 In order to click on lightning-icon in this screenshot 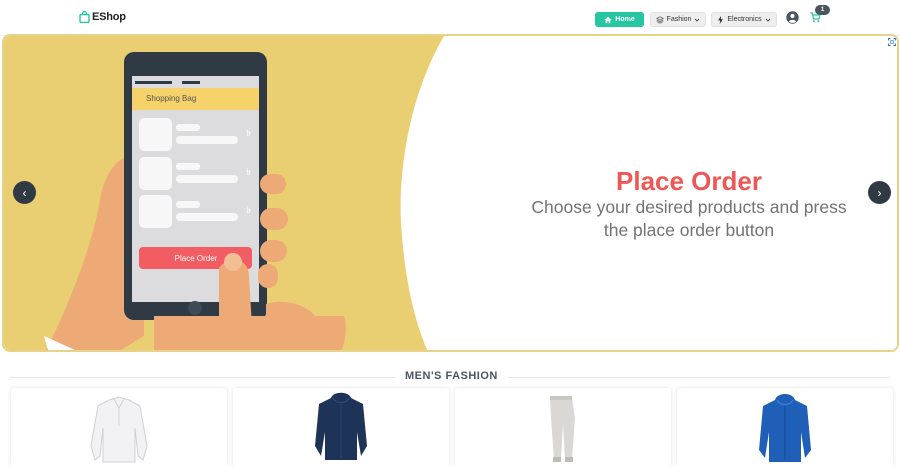, I will do `click(721, 19)`.